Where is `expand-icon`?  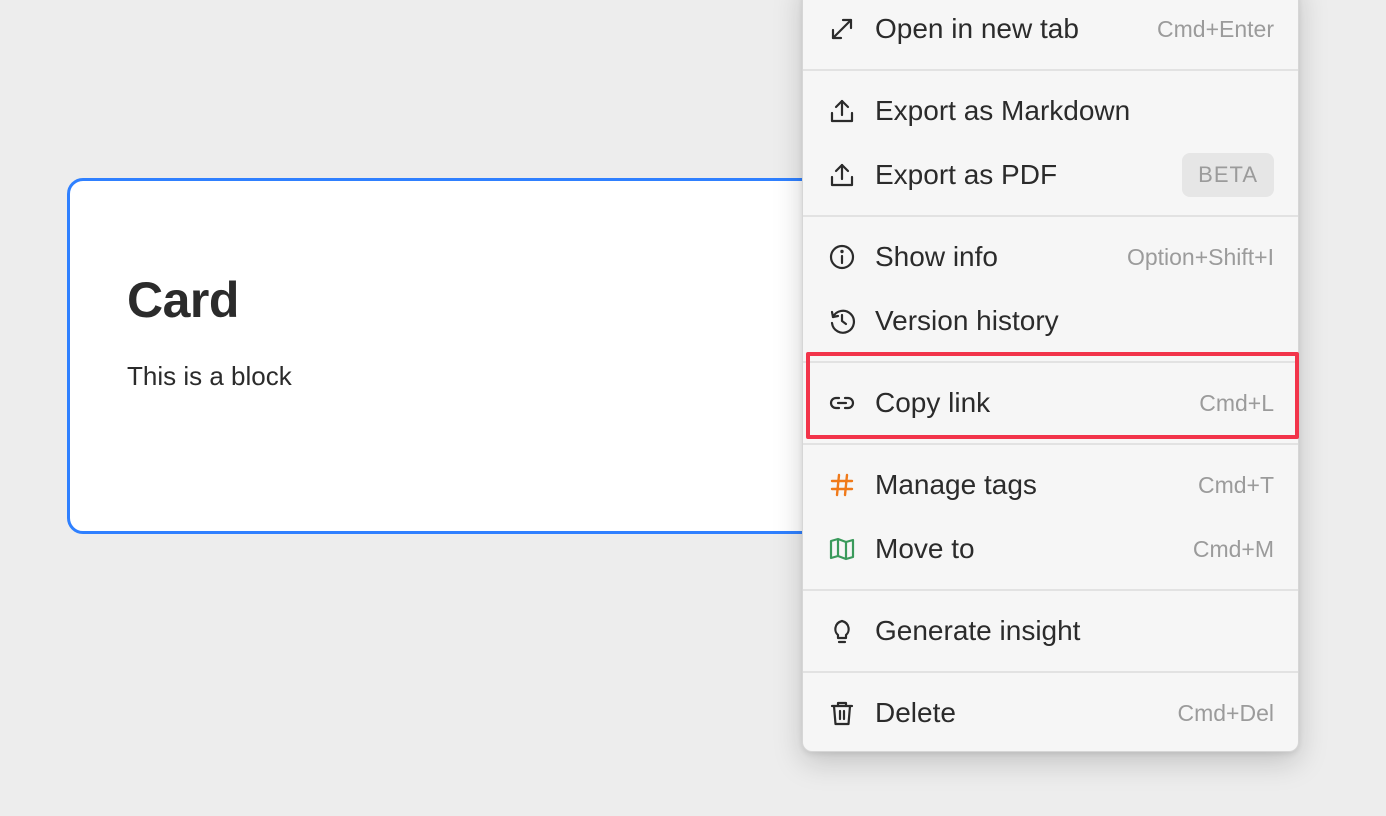
expand-icon is located at coordinates (842, 29).